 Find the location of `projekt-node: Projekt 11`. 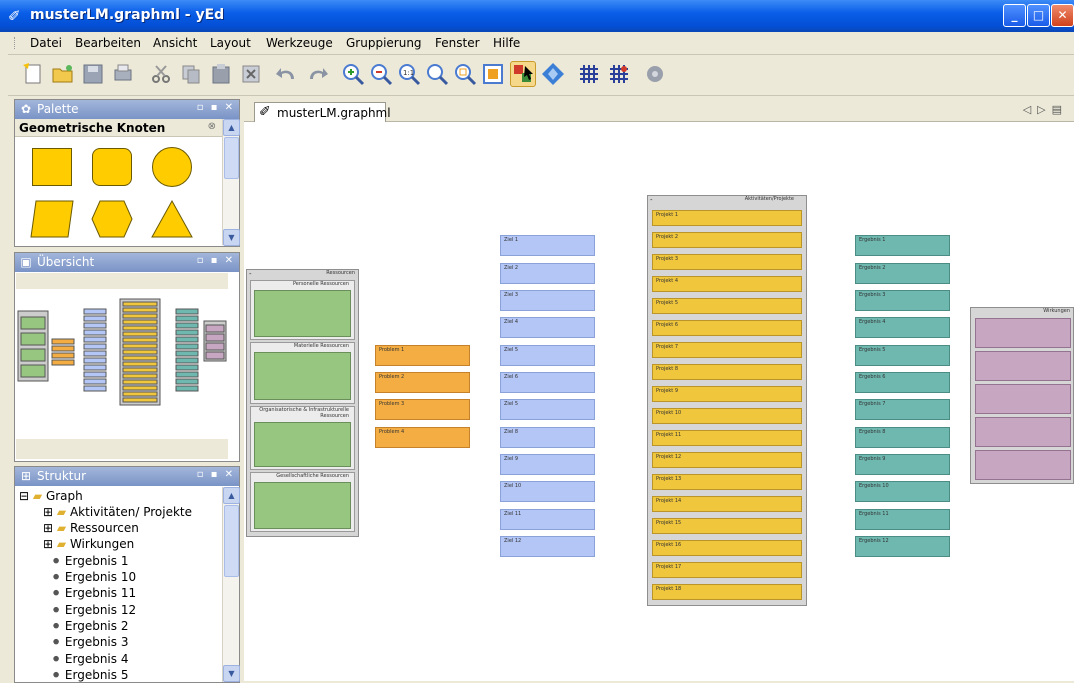

projekt-node: Projekt 11 is located at coordinates (727, 438).